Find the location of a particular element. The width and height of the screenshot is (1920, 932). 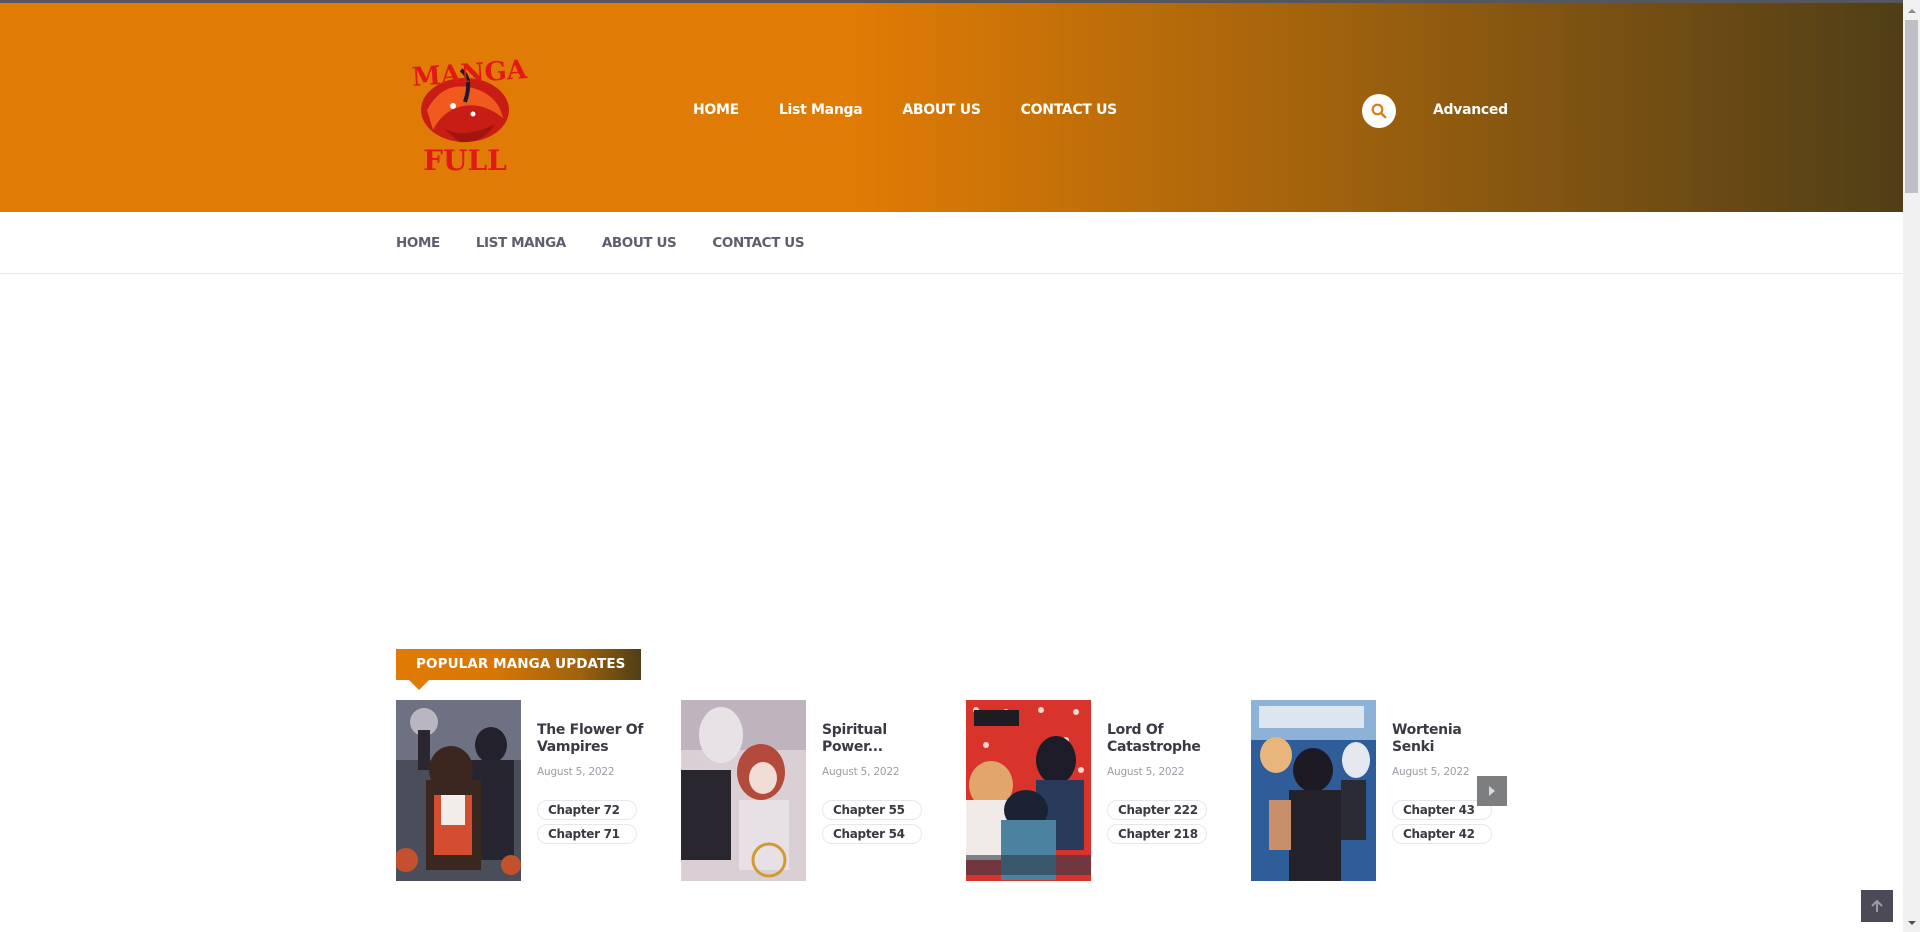

chapter-link: Chapter 54 is located at coordinates (872, 834).